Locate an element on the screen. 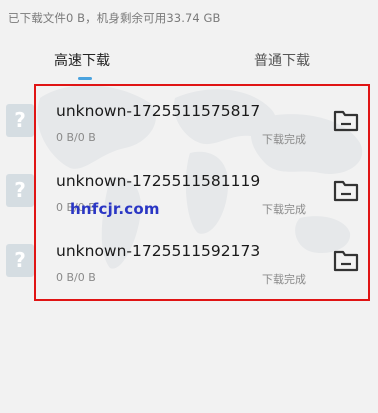  watermark-text: hnfcjr.com is located at coordinates (115, 209).